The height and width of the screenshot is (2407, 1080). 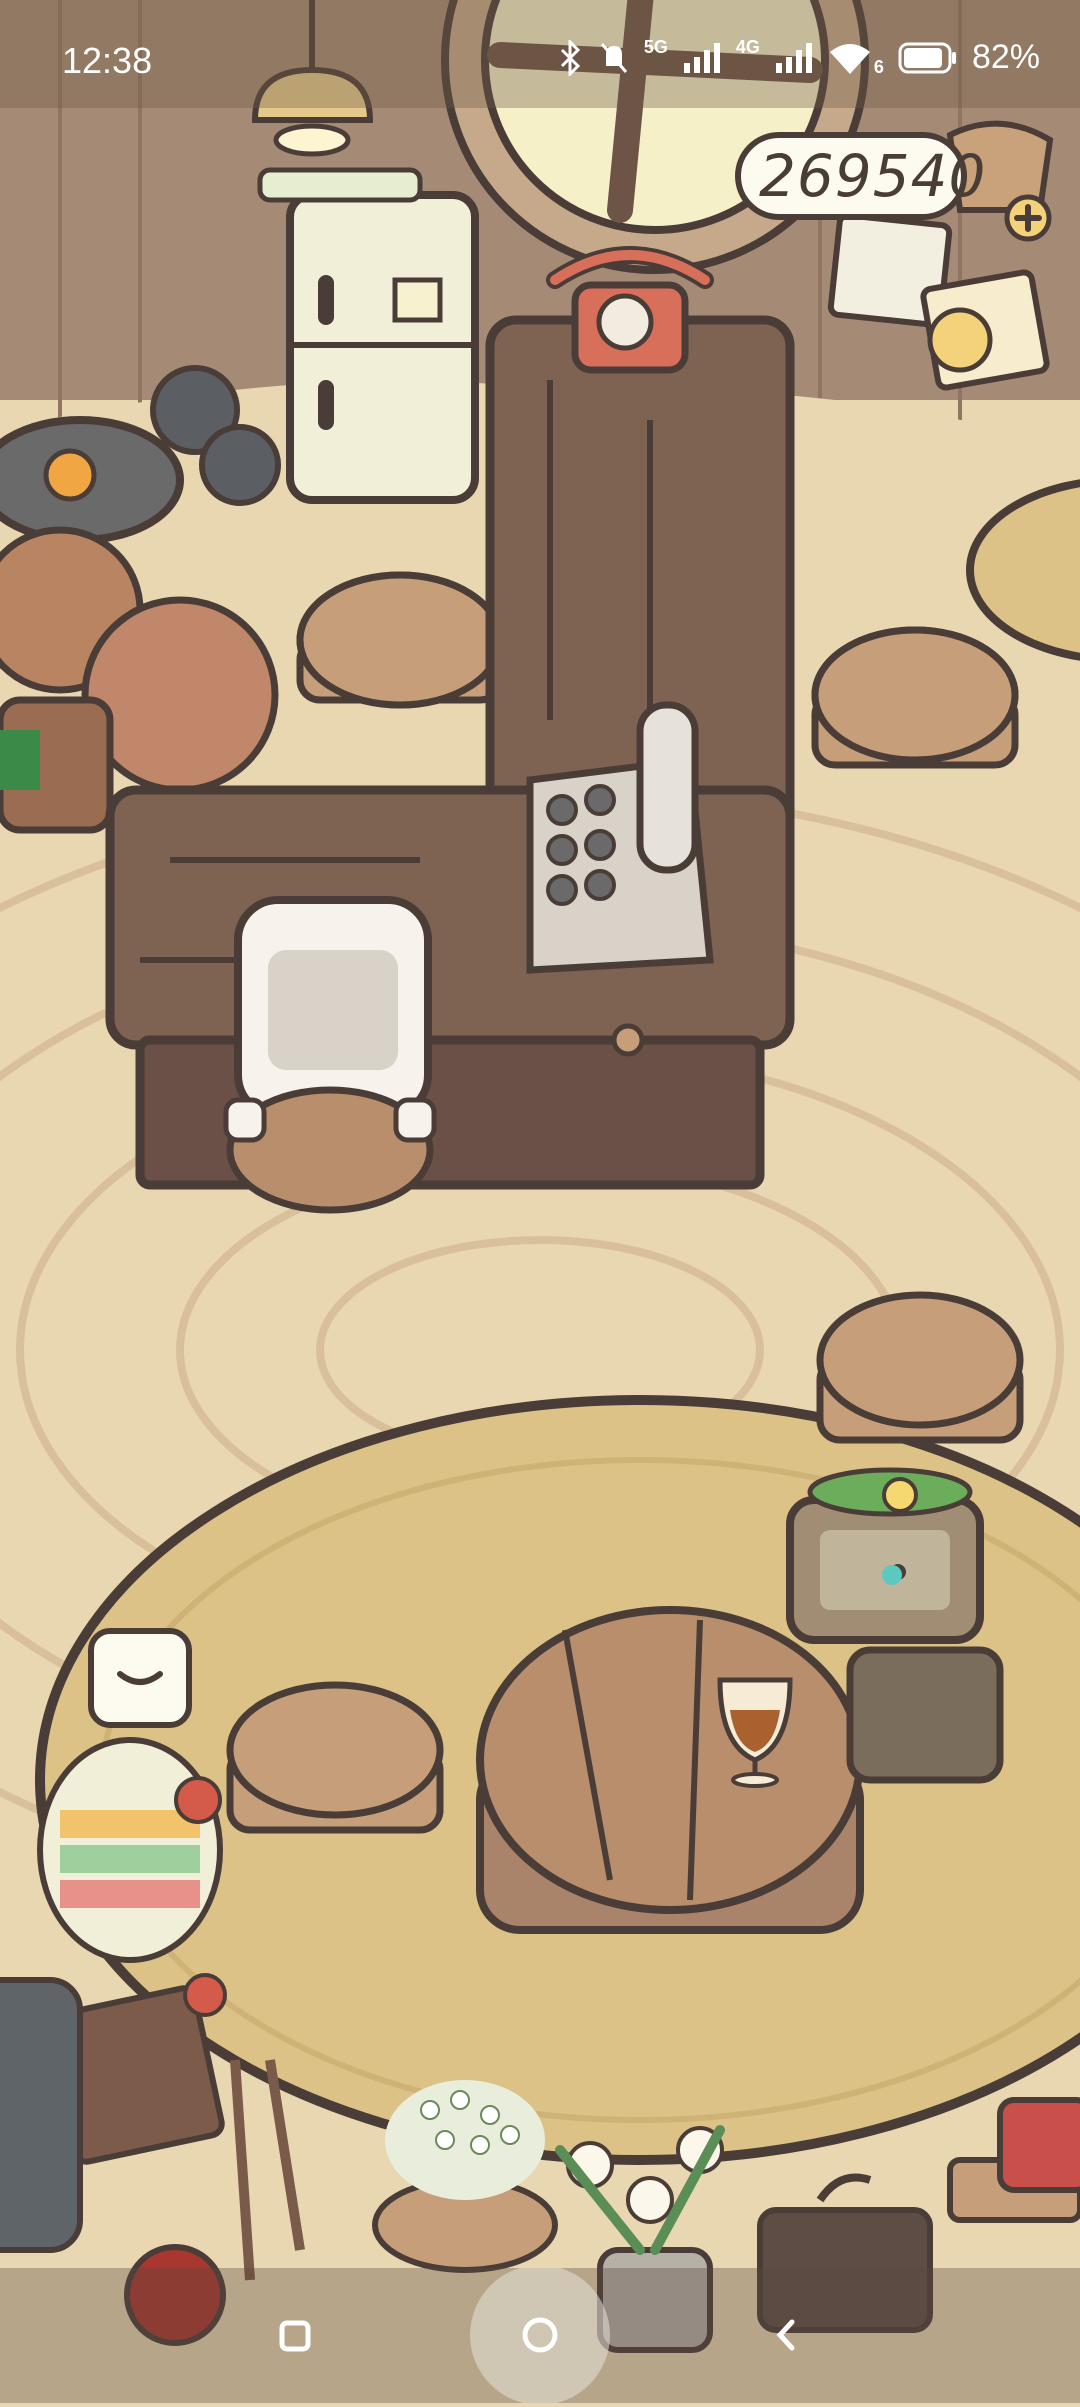 I want to click on chevron-down-icon, so click(x=140, y=1678).